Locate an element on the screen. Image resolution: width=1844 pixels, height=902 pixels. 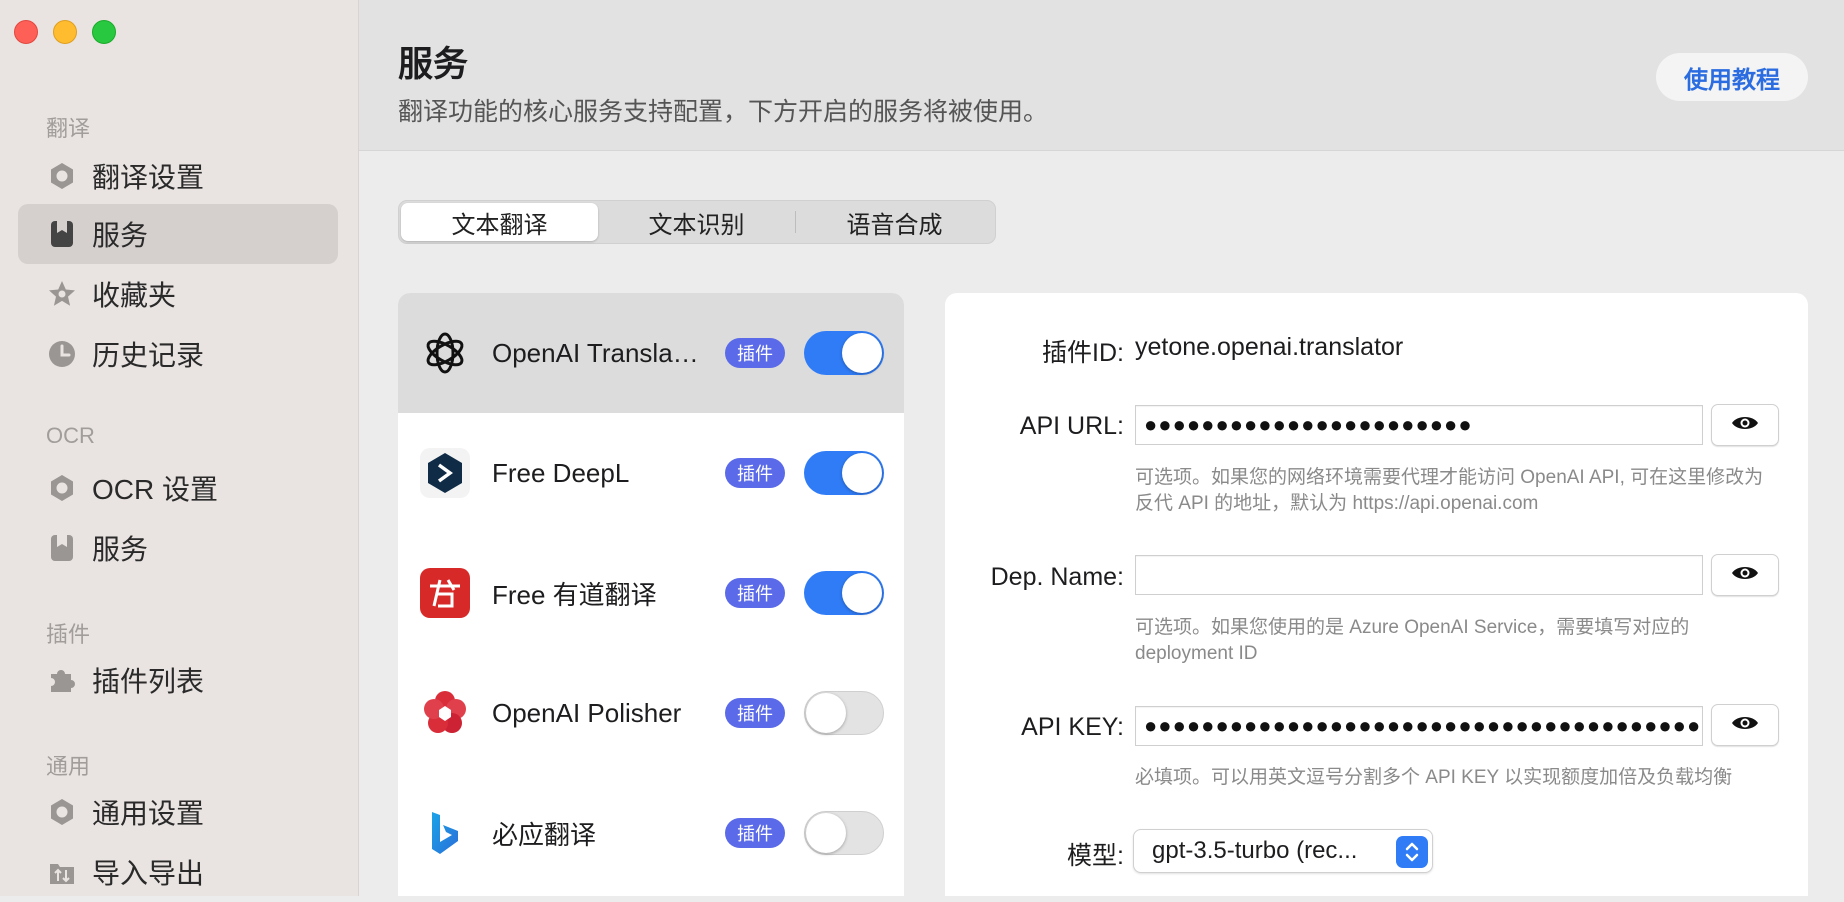
service-row: Free 有道翻译 插件 is located at coordinates (651, 593).